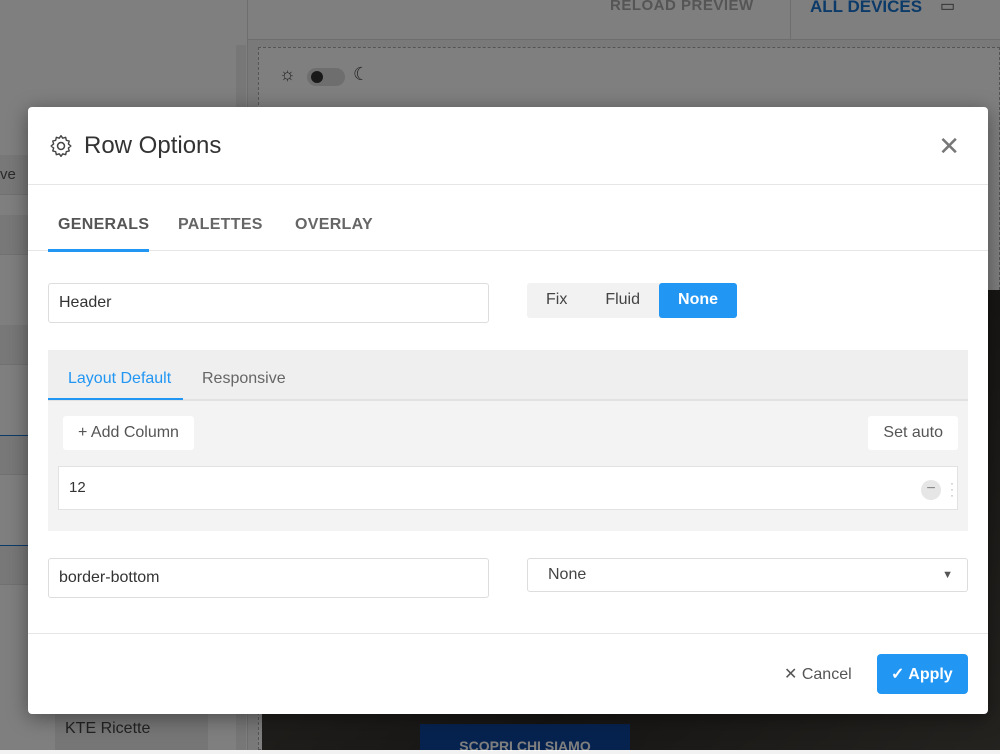 The image size is (1000, 754). Describe the element at coordinates (508, 488) in the screenshot. I see `column-row: 12 − · · ·` at that location.